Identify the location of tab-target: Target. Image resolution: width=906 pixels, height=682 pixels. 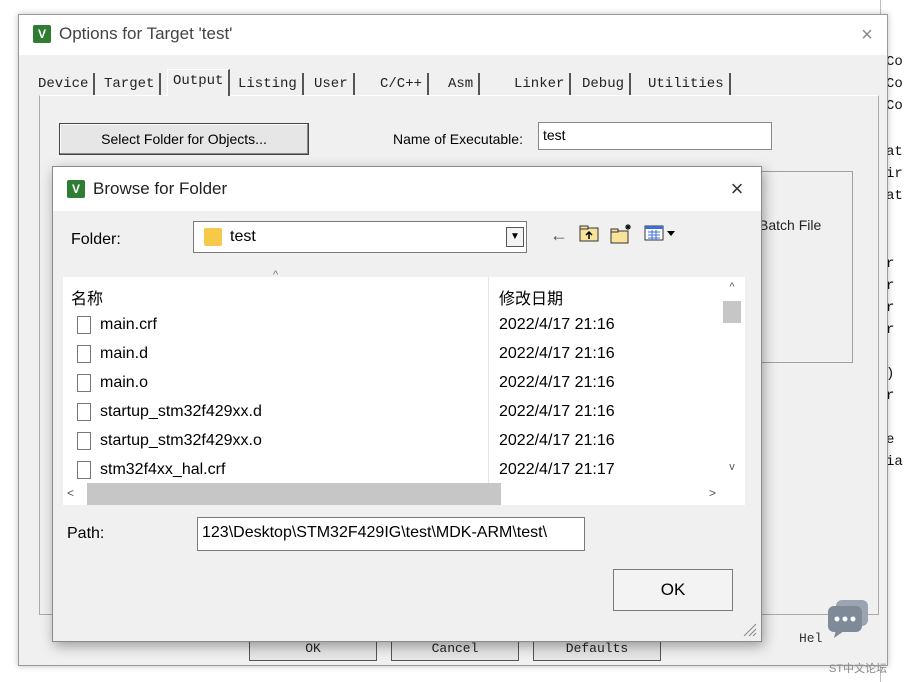
(130, 84).